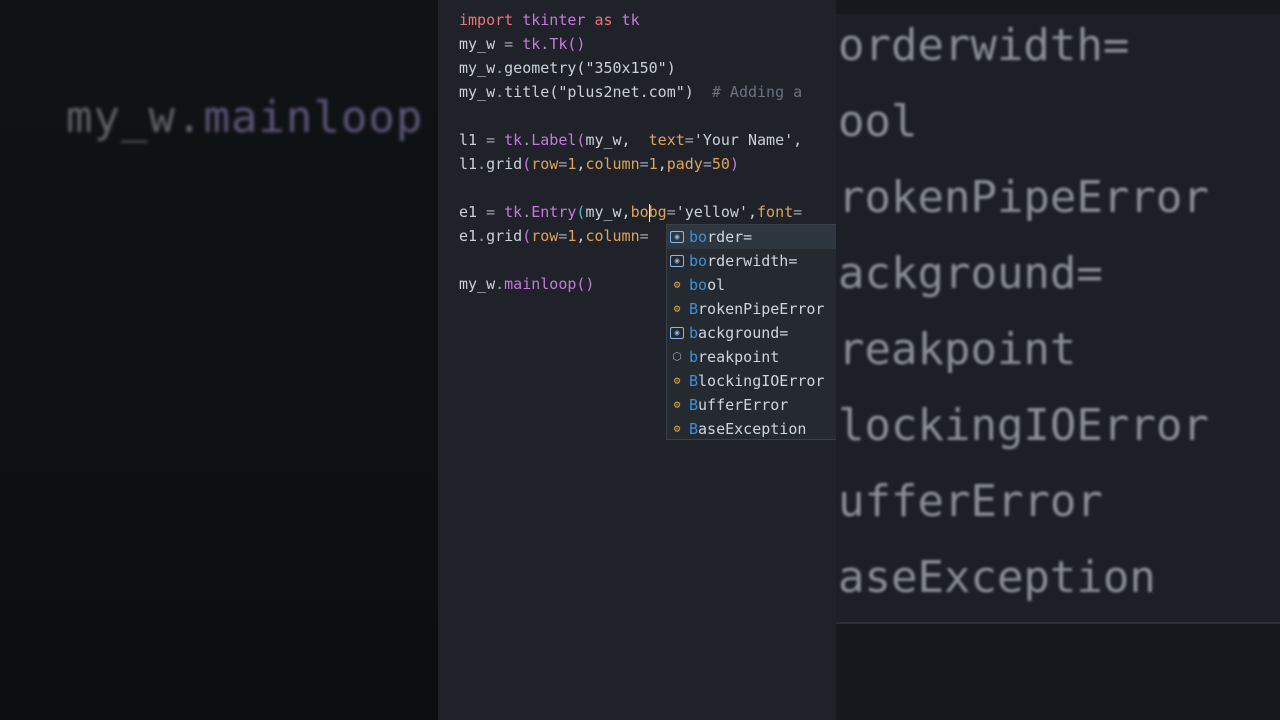  What do you see at coordinates (522, 44) in the screenshot?
I see `code-line: my_w = tk.Tk()` at bounding box center [522, 44].